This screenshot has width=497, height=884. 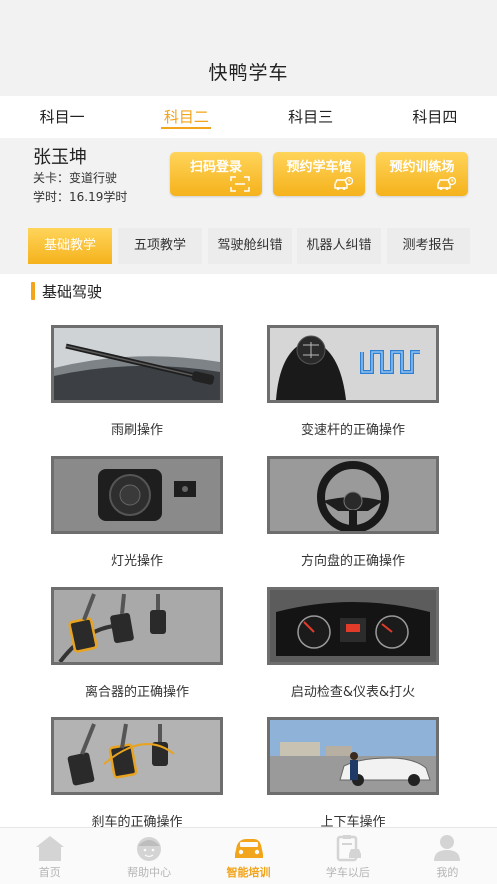 What do you see at coordinates (186, 117) in the screenshot?
I see `tab-subject-2: 科目二` at bounding box center [186, 117].